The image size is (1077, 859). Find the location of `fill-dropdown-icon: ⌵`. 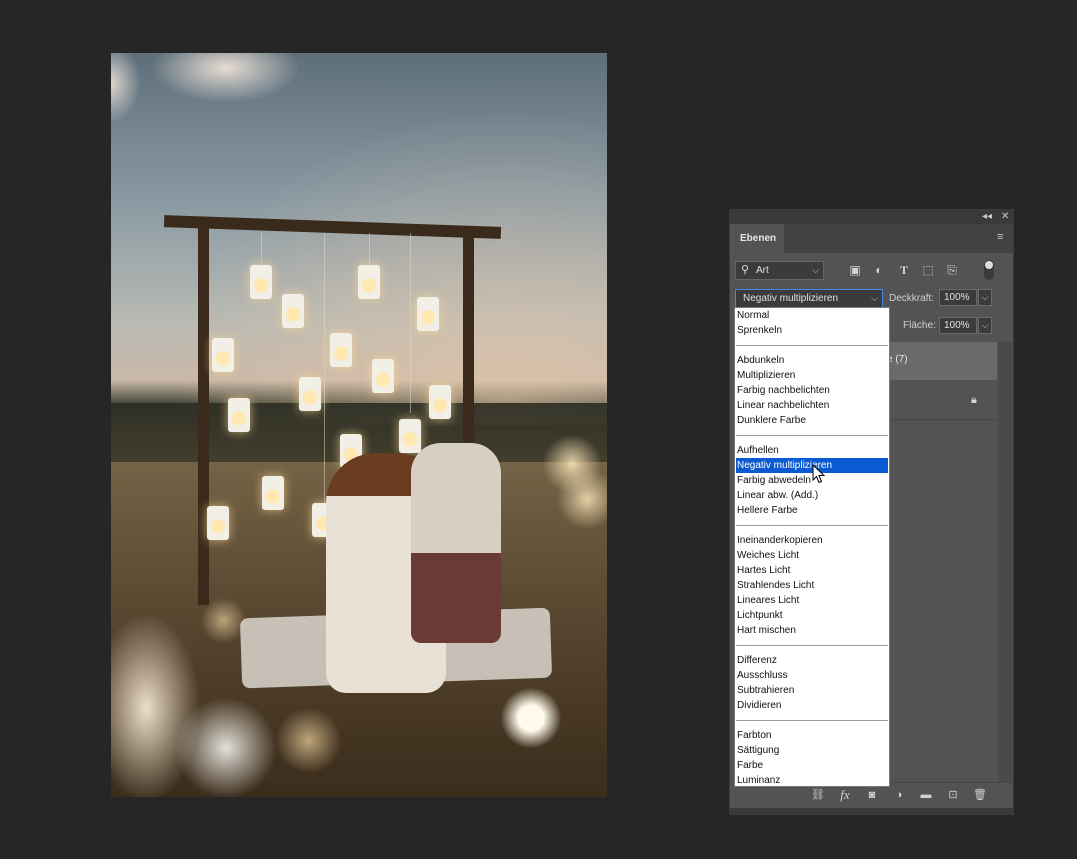

fill-dropdown-icon: ⌵ is located at coordinates (985, 325).